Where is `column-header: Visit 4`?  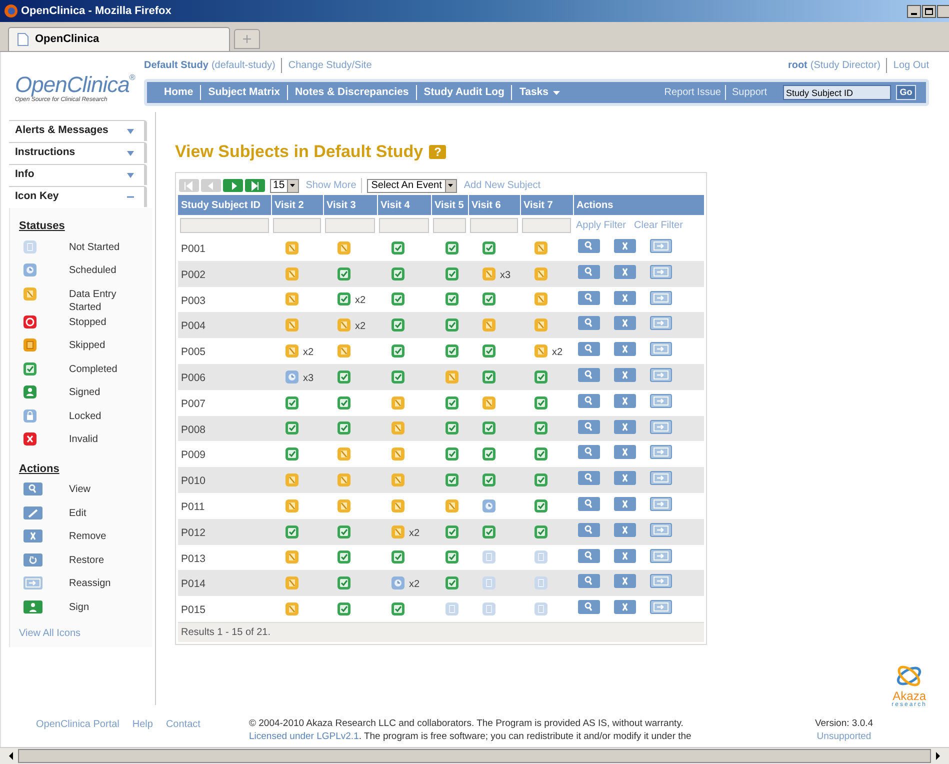
column-header: Visit 4 is located at coordinates (404, 205).